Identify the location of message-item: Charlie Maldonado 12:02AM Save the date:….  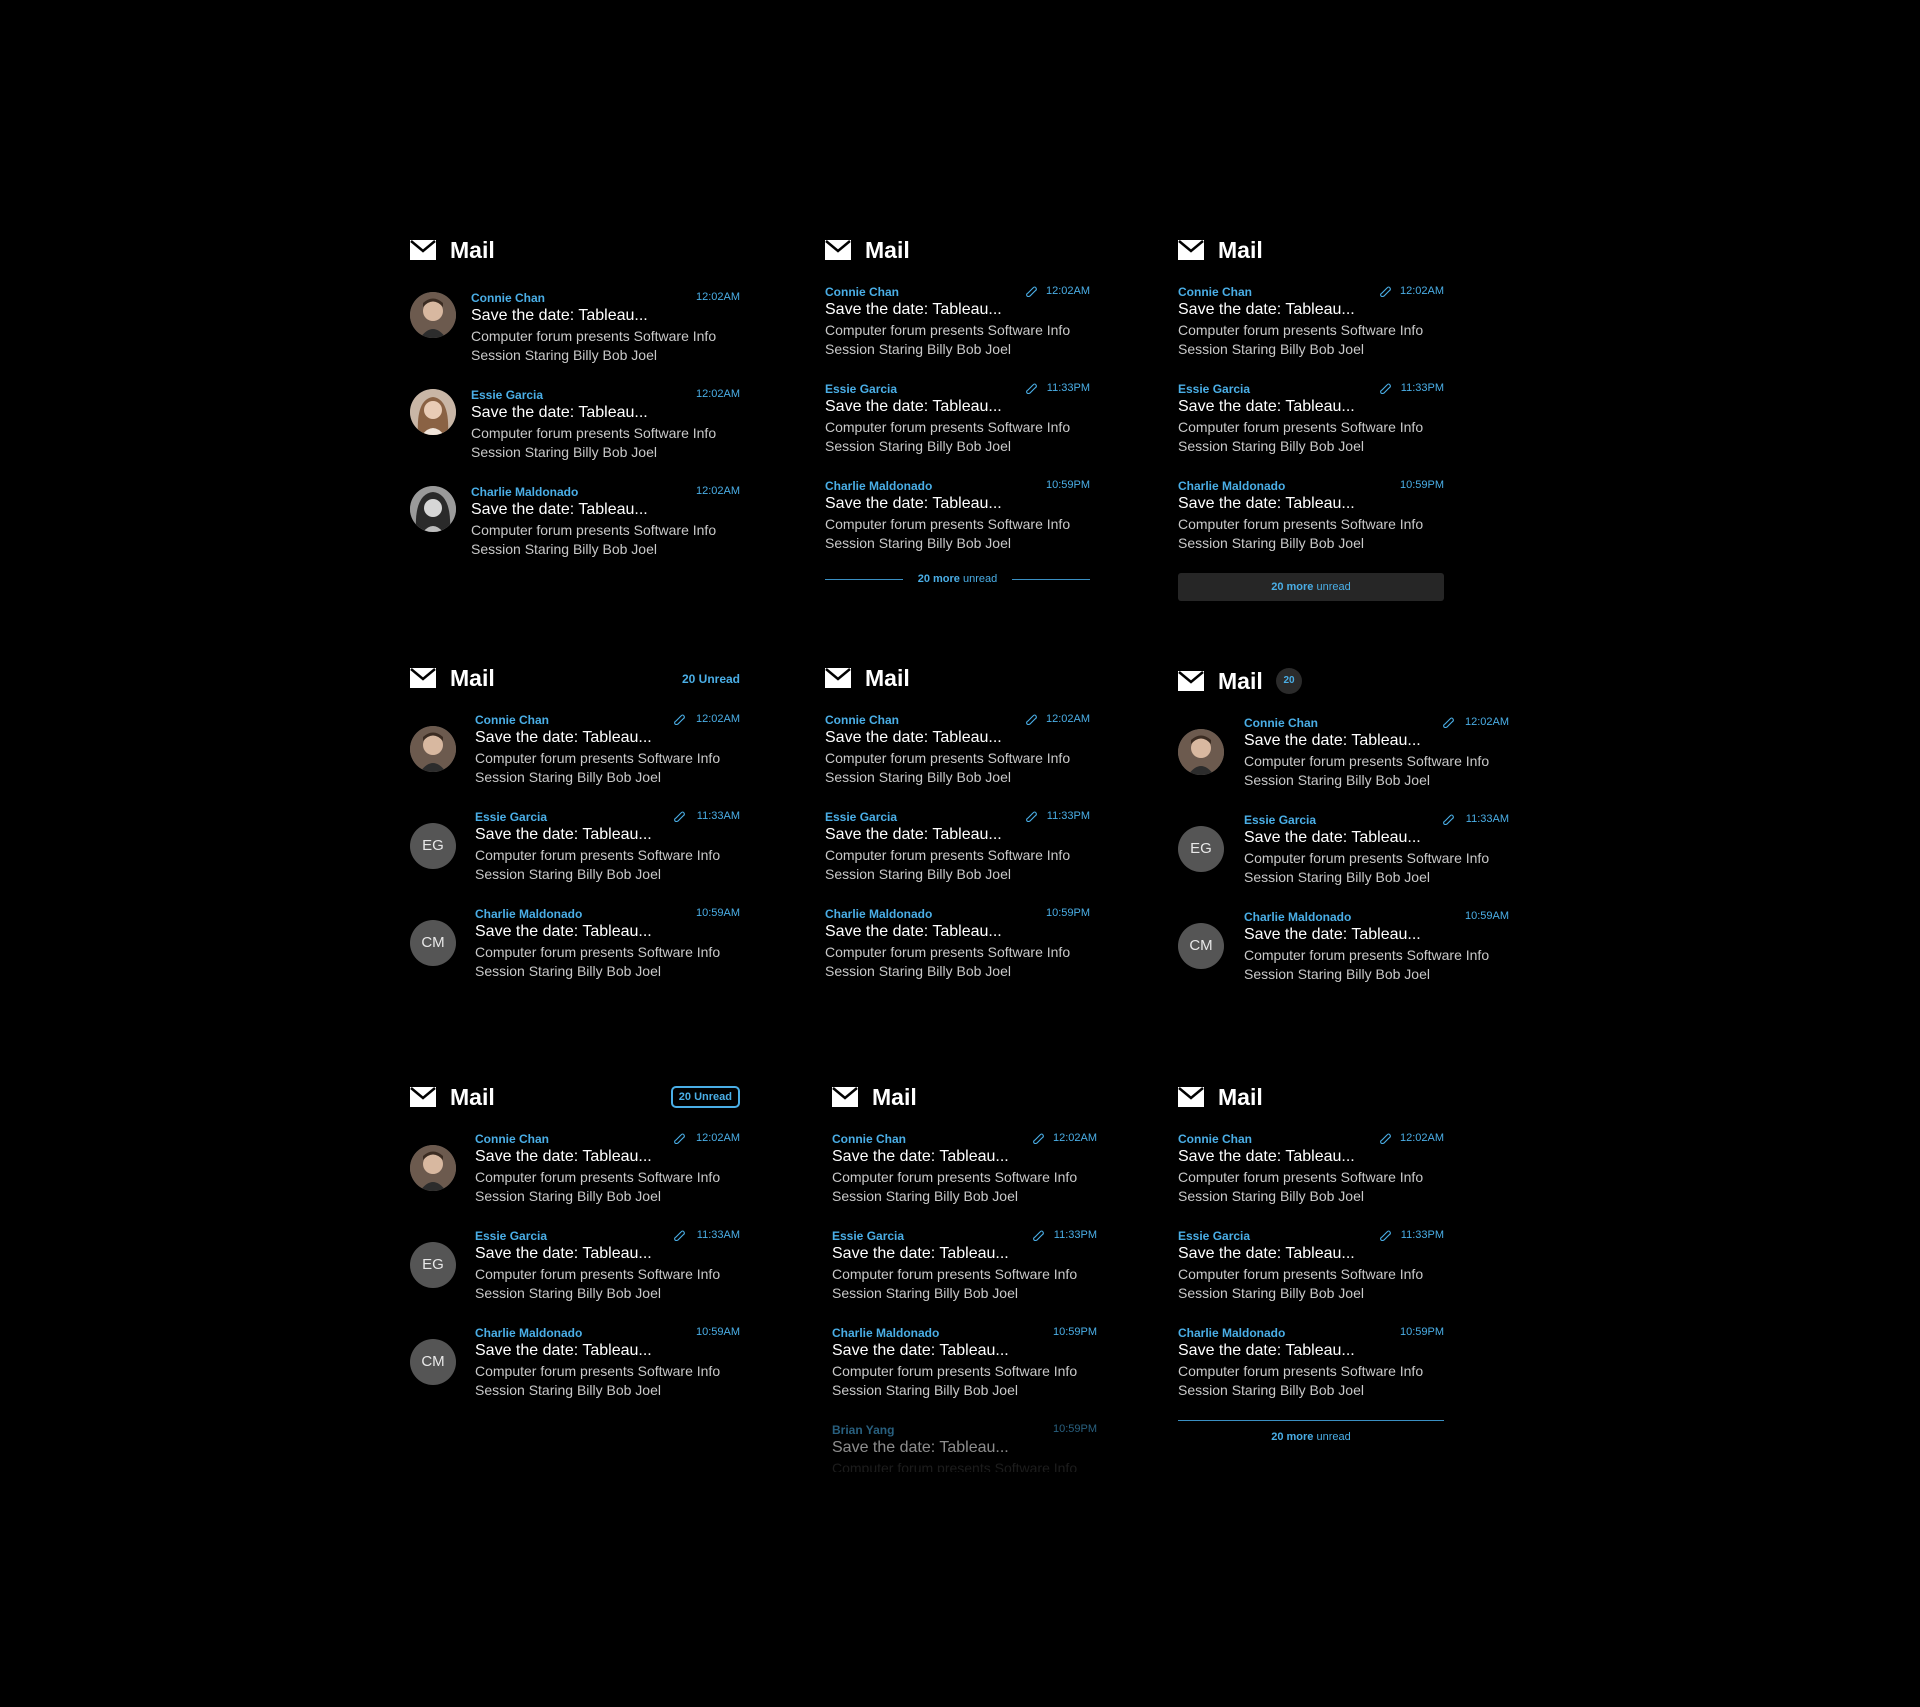
(575, 524).